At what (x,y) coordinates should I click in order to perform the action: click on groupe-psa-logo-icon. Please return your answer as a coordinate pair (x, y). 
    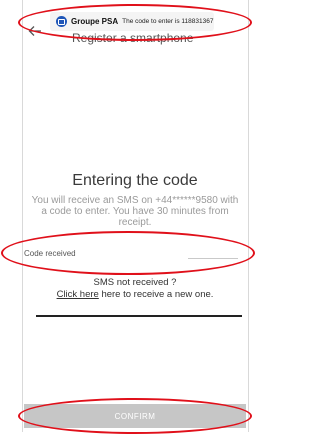
    Looking at the image, I should click on (61, 21).